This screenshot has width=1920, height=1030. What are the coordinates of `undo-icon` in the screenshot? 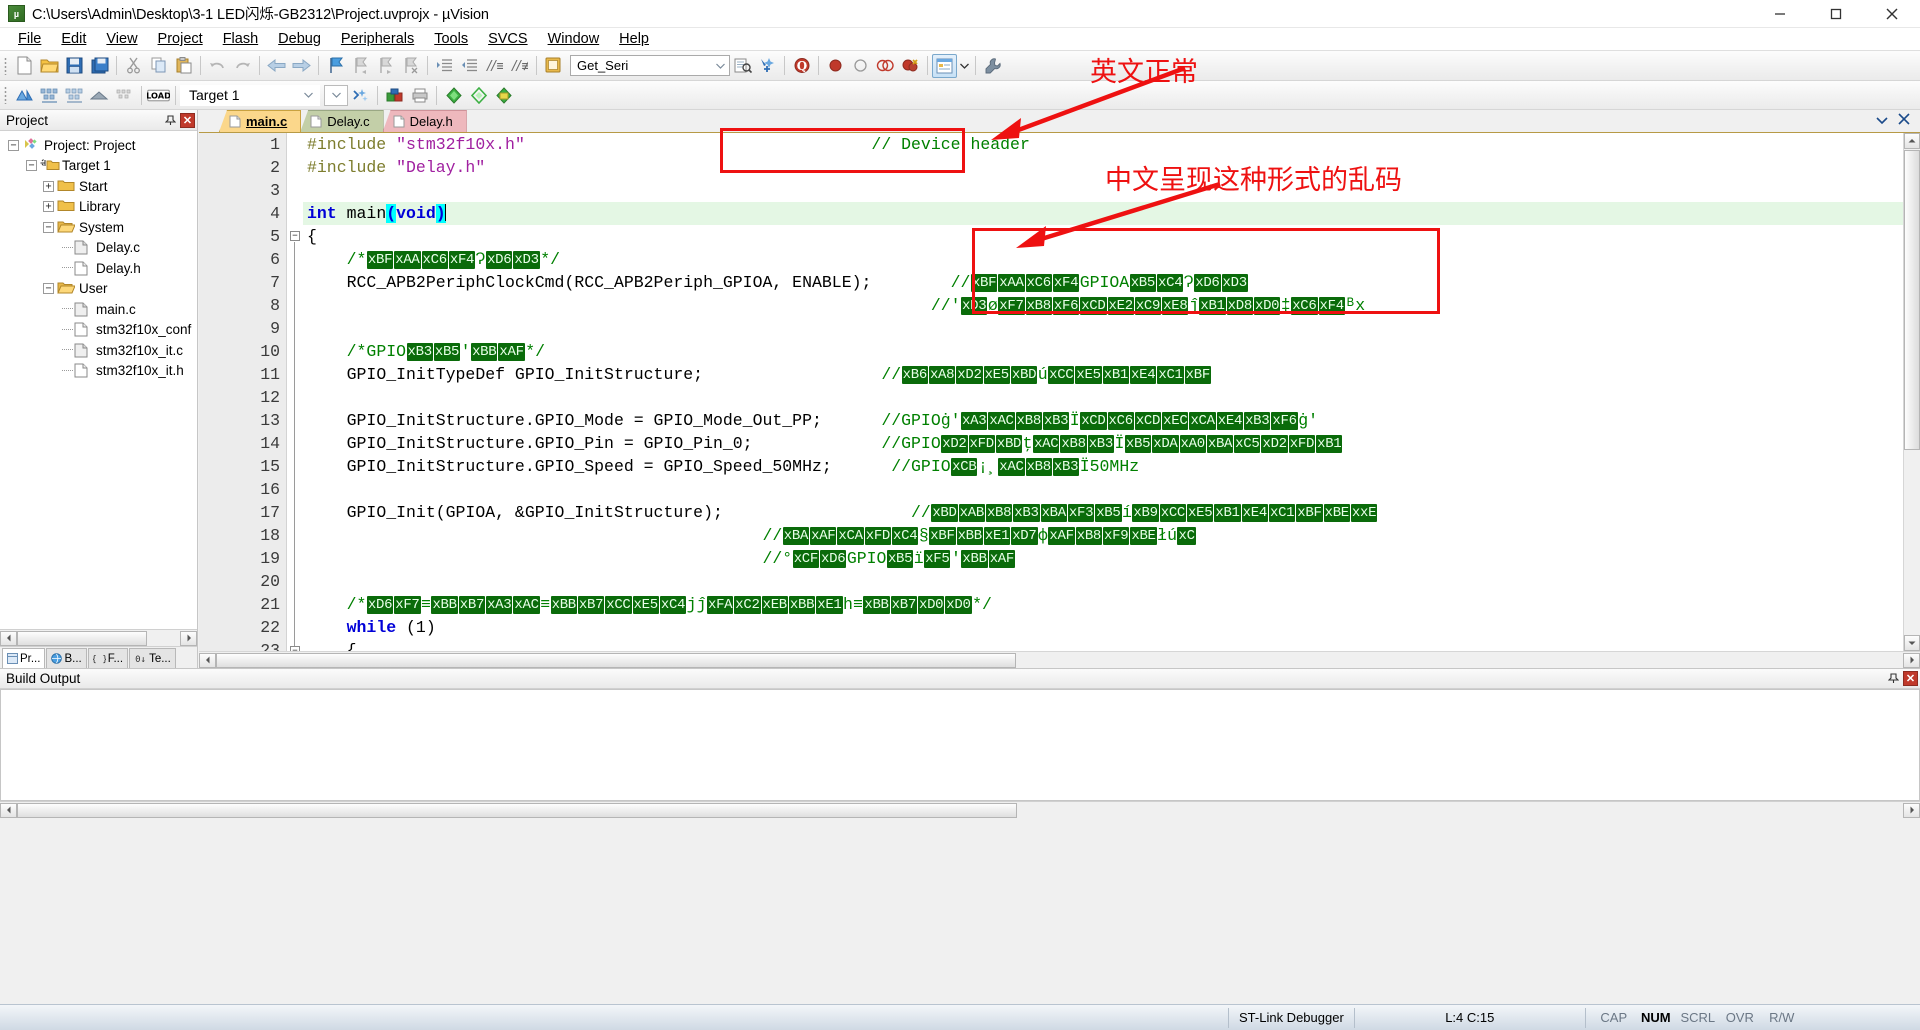 It's located at (217, 66).